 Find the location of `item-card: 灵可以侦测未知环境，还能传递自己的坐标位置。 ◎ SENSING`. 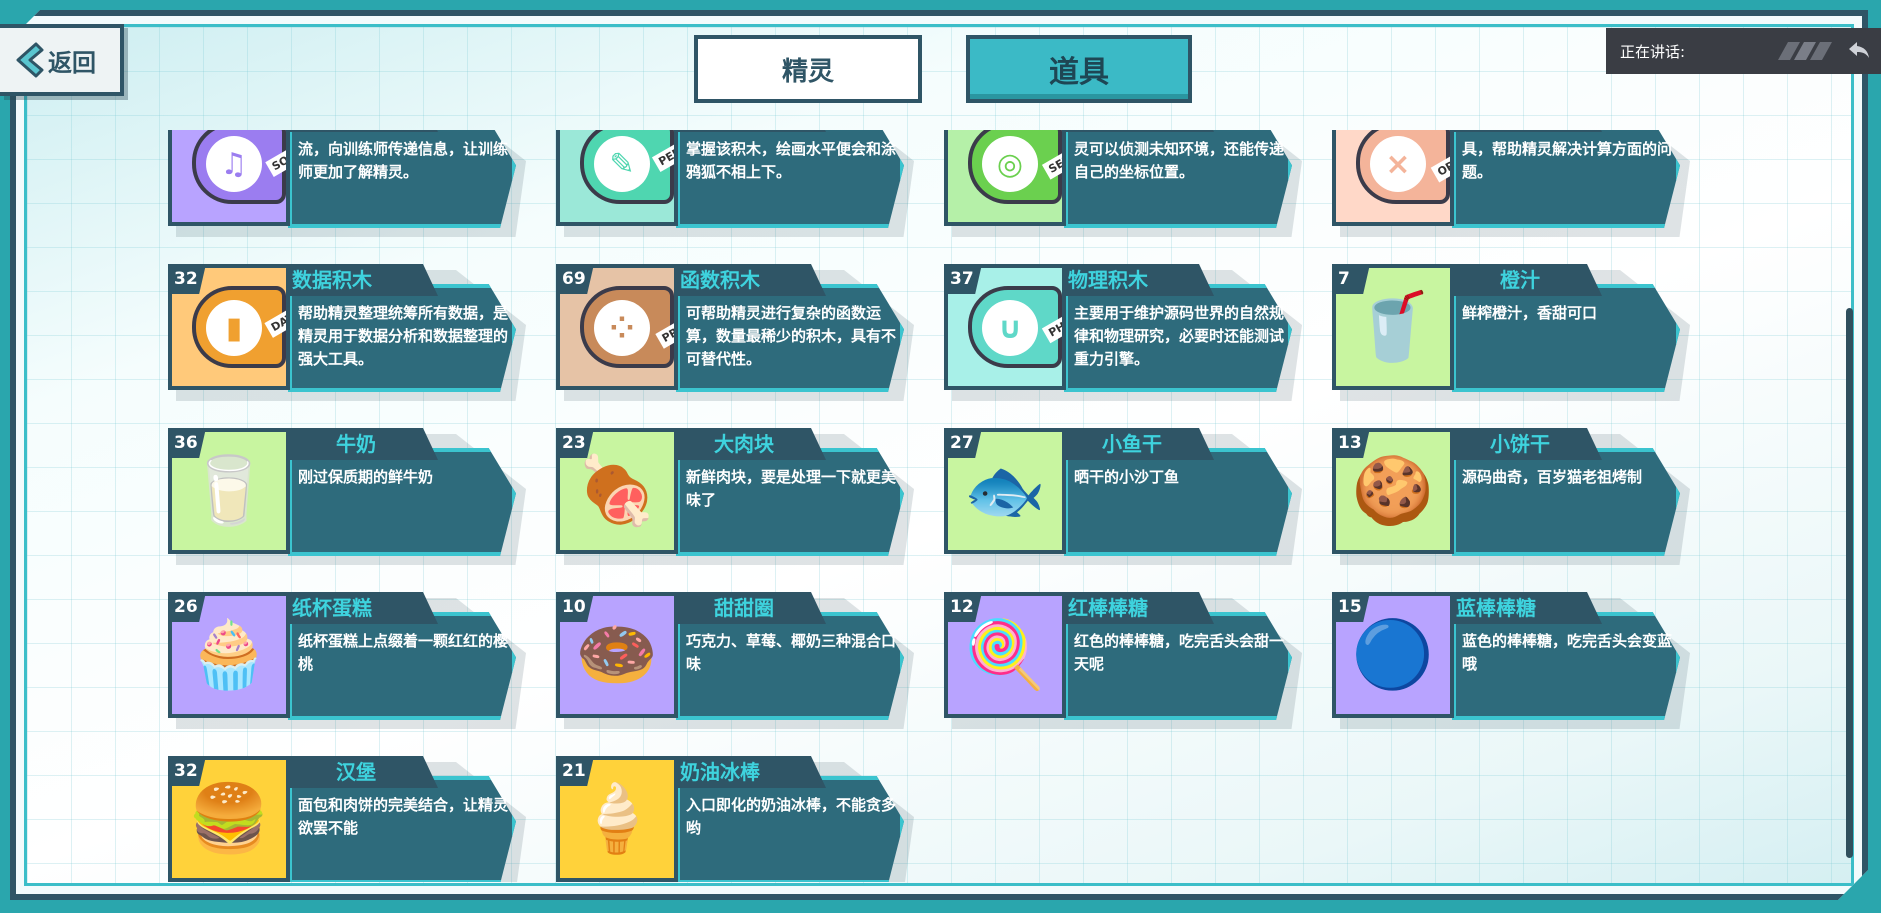

item-card: 灵可以侦测未知环境，还能传递自己的坐标位置。 ◎ SENSING is located at coordinates (1123, 183).